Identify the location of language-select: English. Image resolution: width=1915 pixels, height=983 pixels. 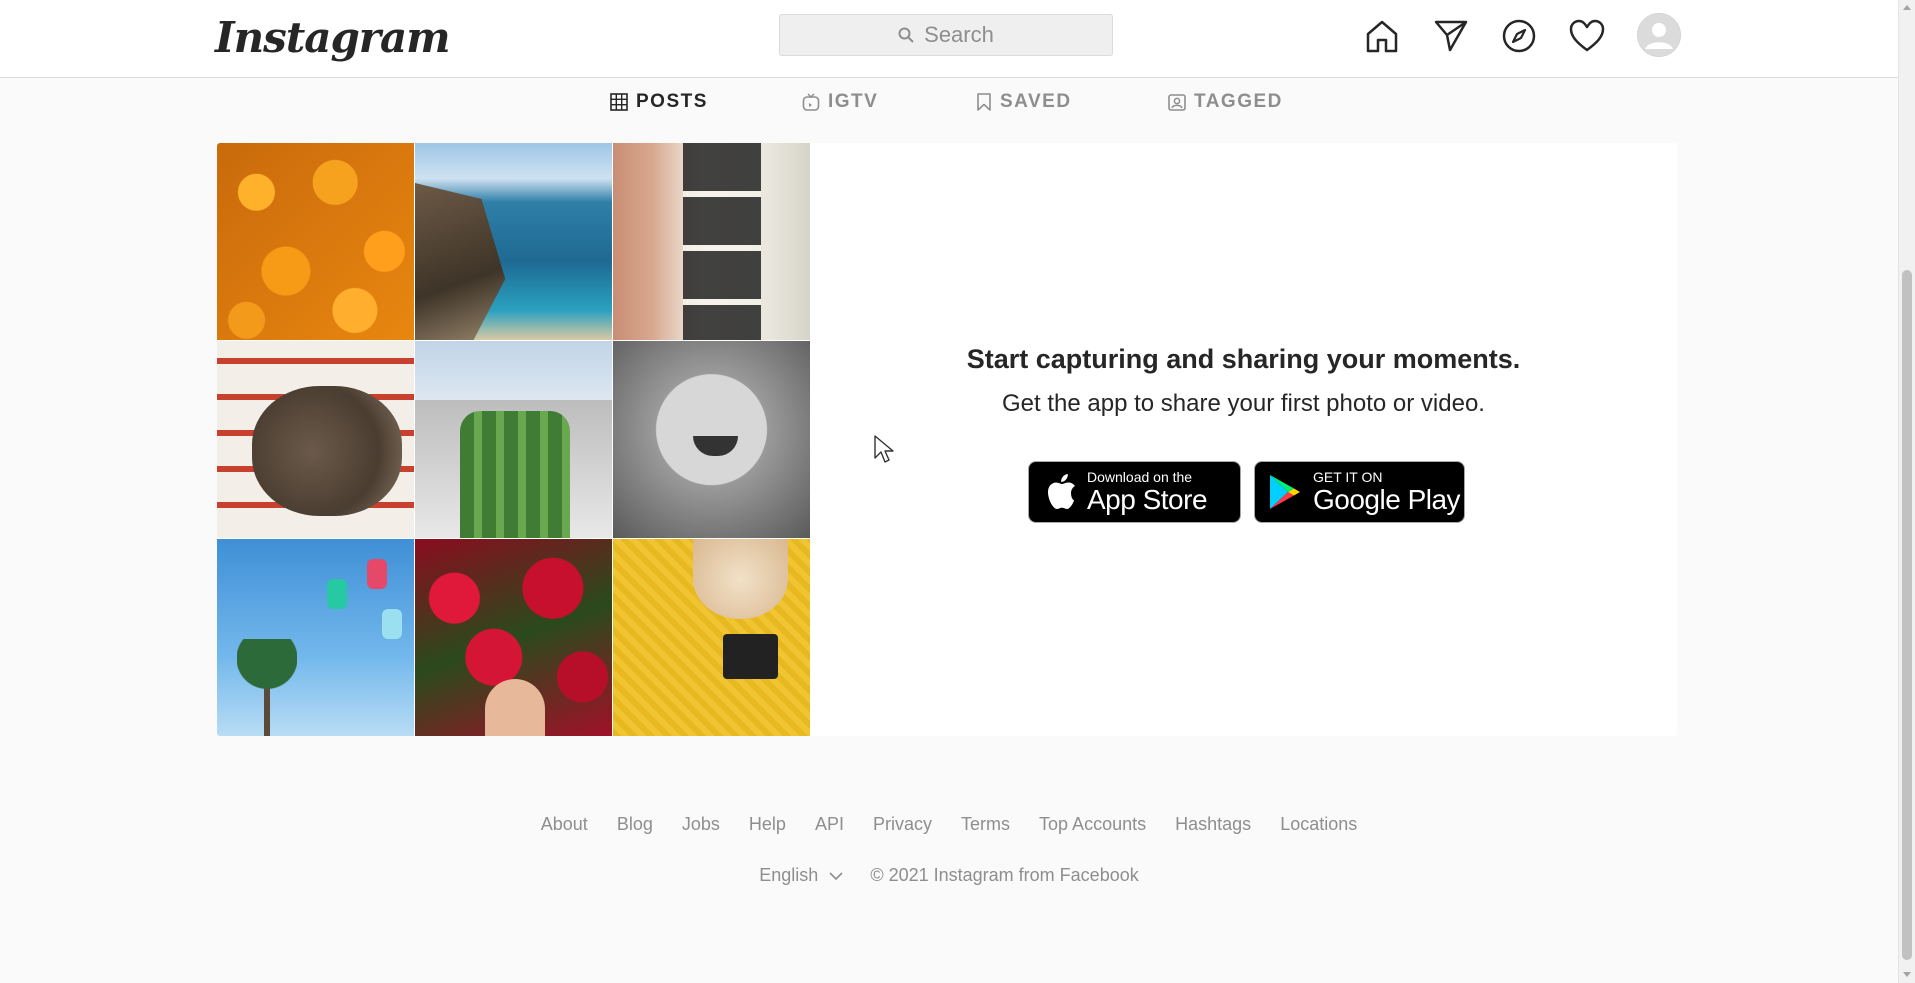
(803, 875).